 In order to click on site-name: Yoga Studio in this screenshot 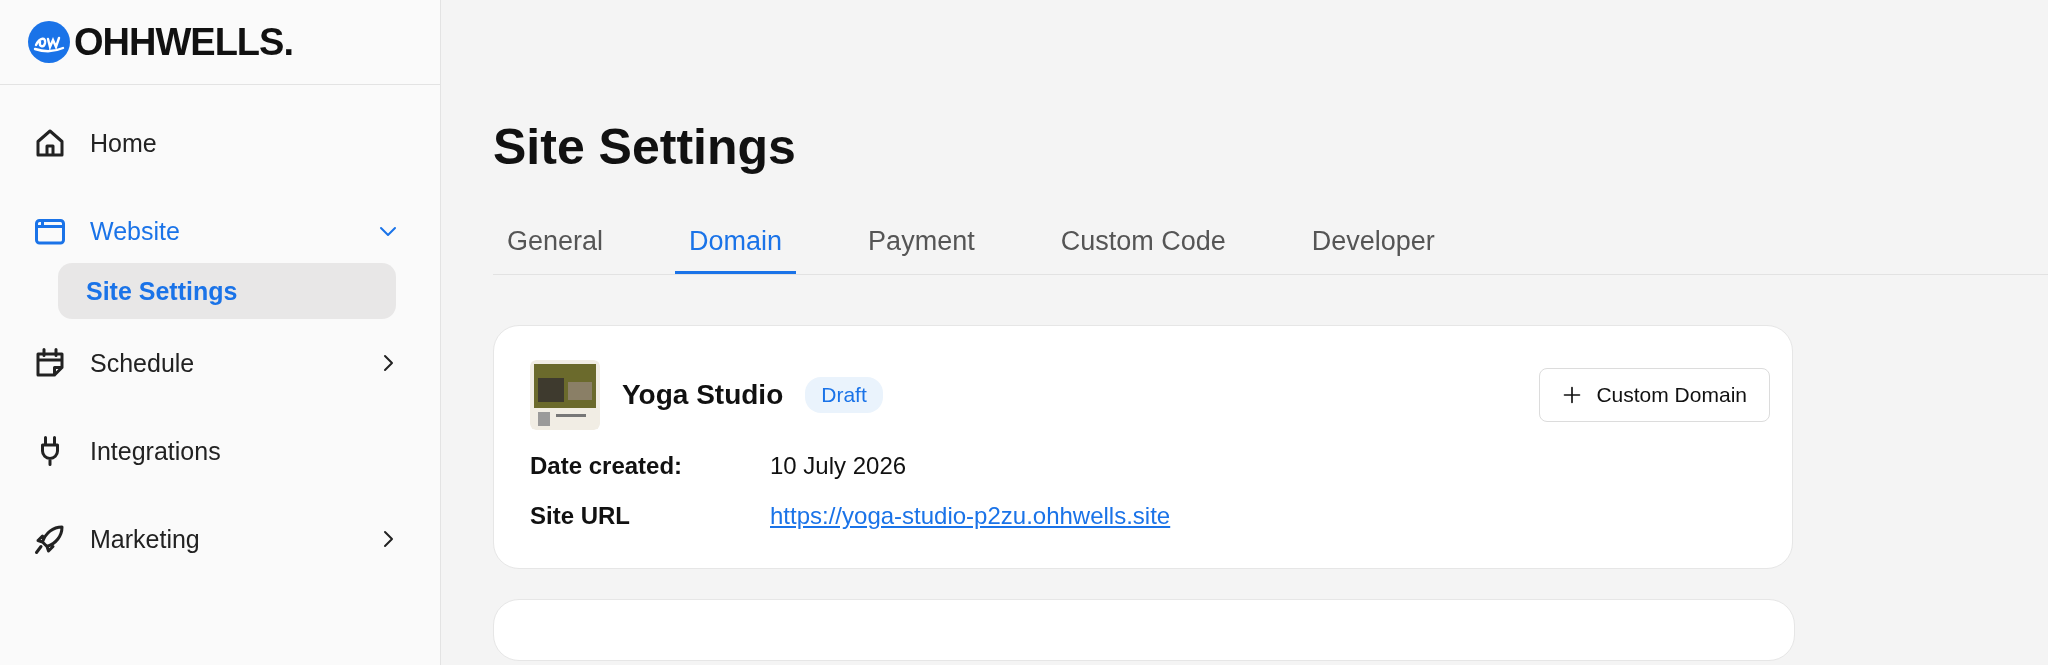, I will do `click(703, 395)`.